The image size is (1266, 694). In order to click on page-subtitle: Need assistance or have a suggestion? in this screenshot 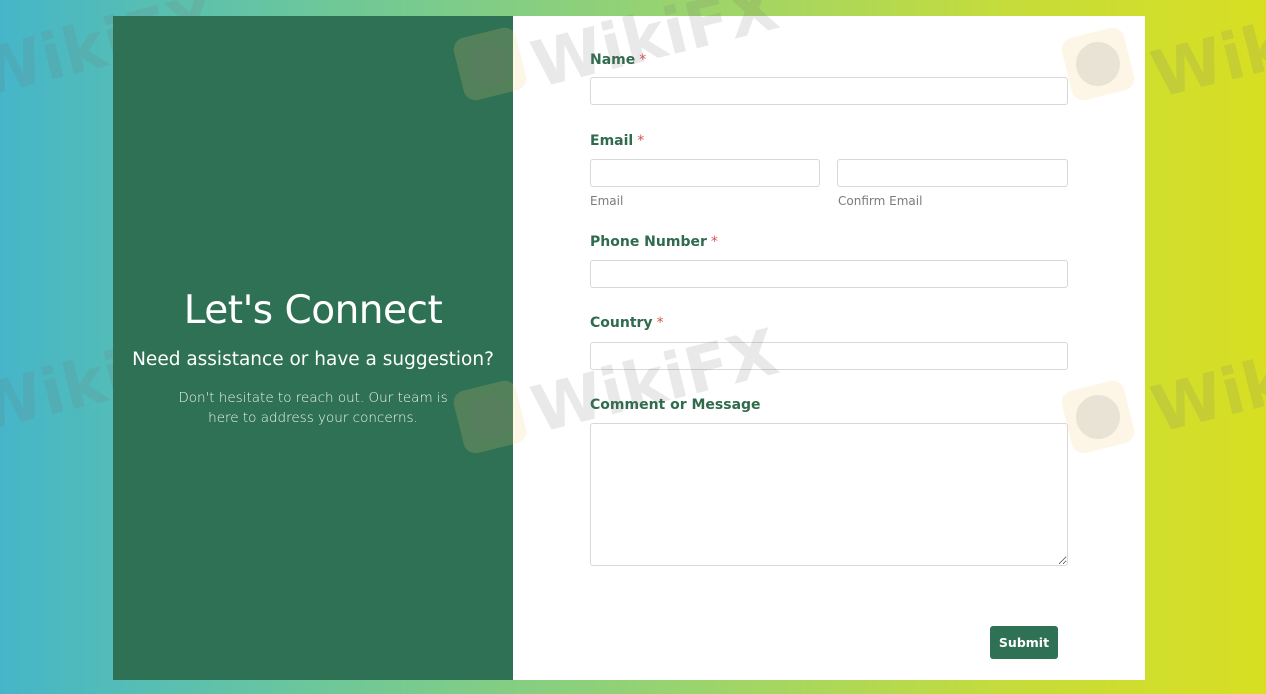, I will do `click(313, 359)`.